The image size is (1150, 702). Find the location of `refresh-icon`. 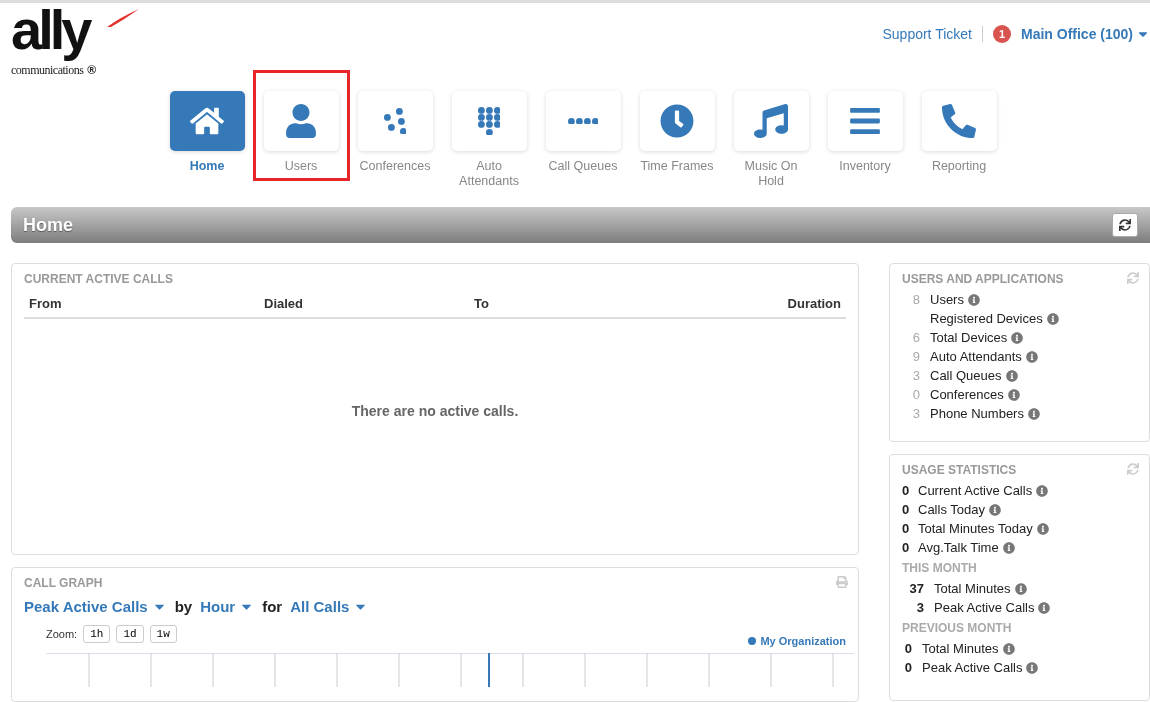

refresh-icon is located at coordinates (1125, 225).